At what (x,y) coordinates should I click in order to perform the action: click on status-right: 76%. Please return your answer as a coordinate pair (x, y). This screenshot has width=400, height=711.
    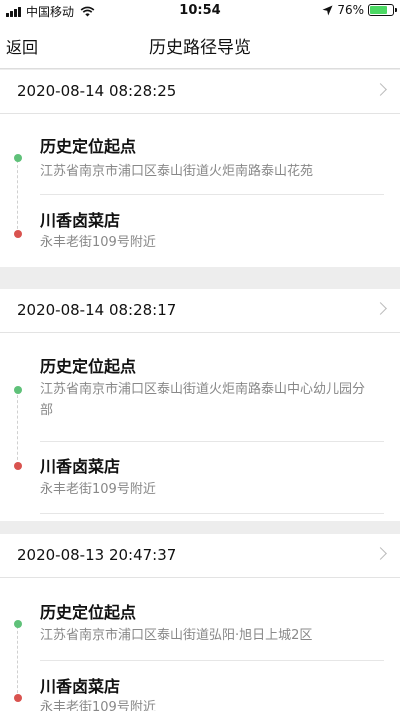
    Looking at the image, I should click on (359, 10).